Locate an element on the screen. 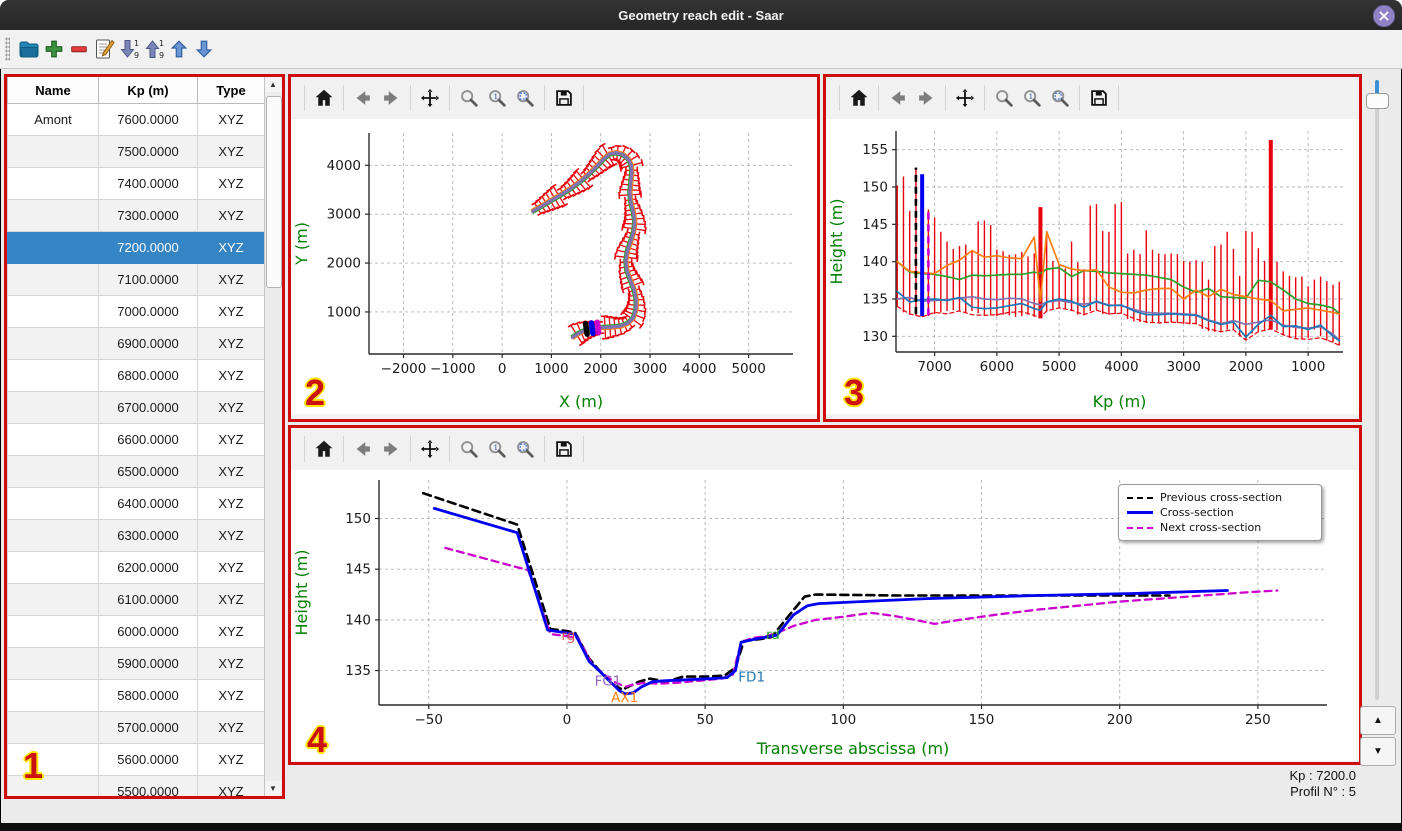 Image resolution: width=1402 pixels, height=831 pixels. table-scroll-down-button: ▼ is located at coordinates (273, 788).